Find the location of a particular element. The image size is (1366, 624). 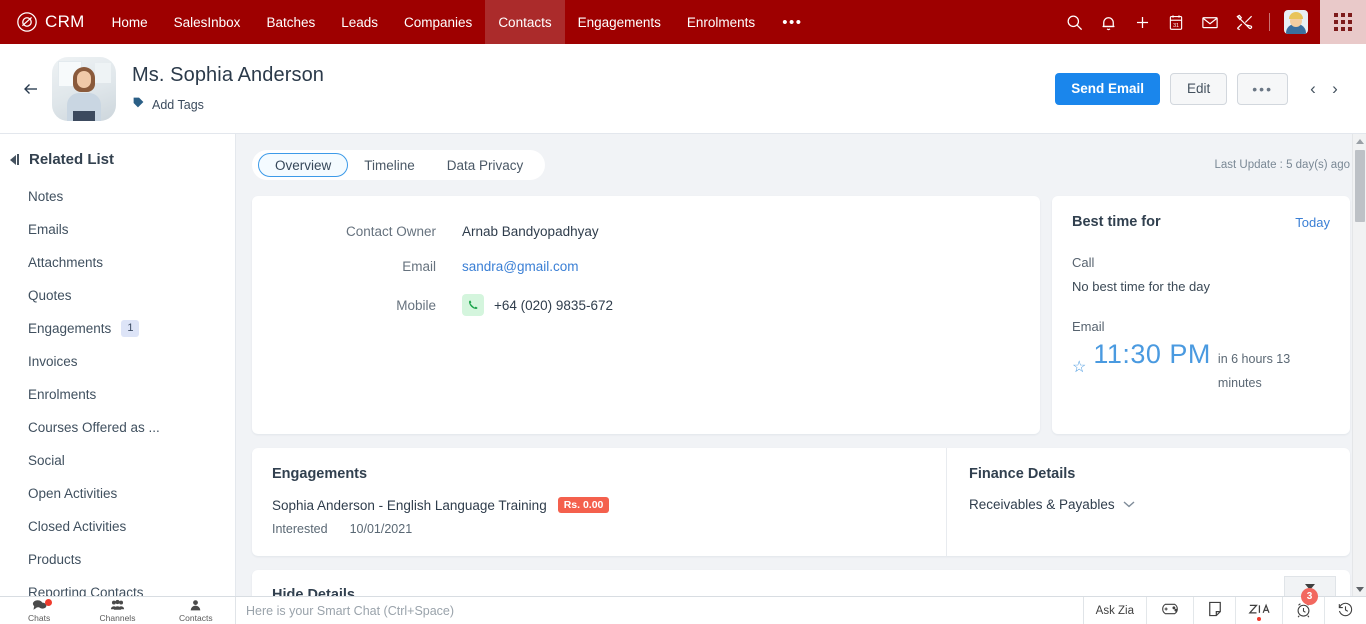

person-icon is located at coordinates (195, 606).